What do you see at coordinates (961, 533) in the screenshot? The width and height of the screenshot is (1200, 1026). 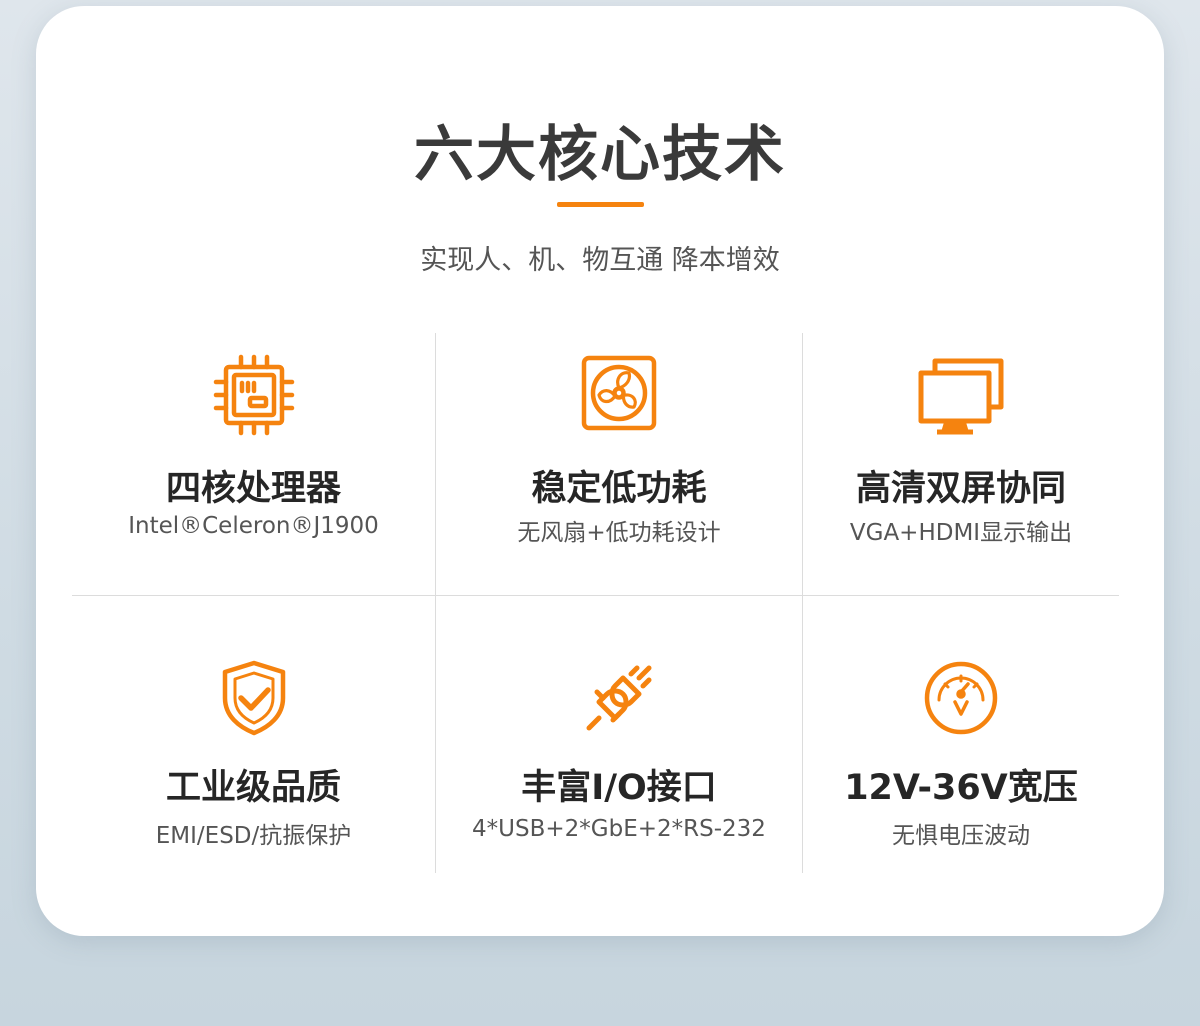 I see `feature-description: VGA+HDMI显示输出` at bounding box center [961, 533].